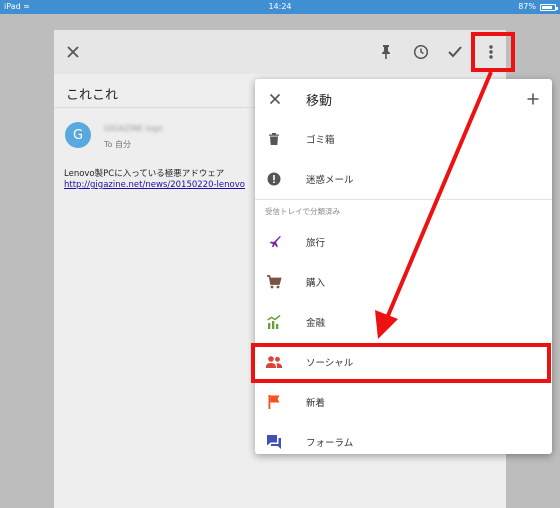 Image resolution: width=560 pixels, height=508 pixels. What do you see at coordinates (434, 205) in the screenshot?
I see `annotation-arrow-icon` at bounding box center [434, 205].